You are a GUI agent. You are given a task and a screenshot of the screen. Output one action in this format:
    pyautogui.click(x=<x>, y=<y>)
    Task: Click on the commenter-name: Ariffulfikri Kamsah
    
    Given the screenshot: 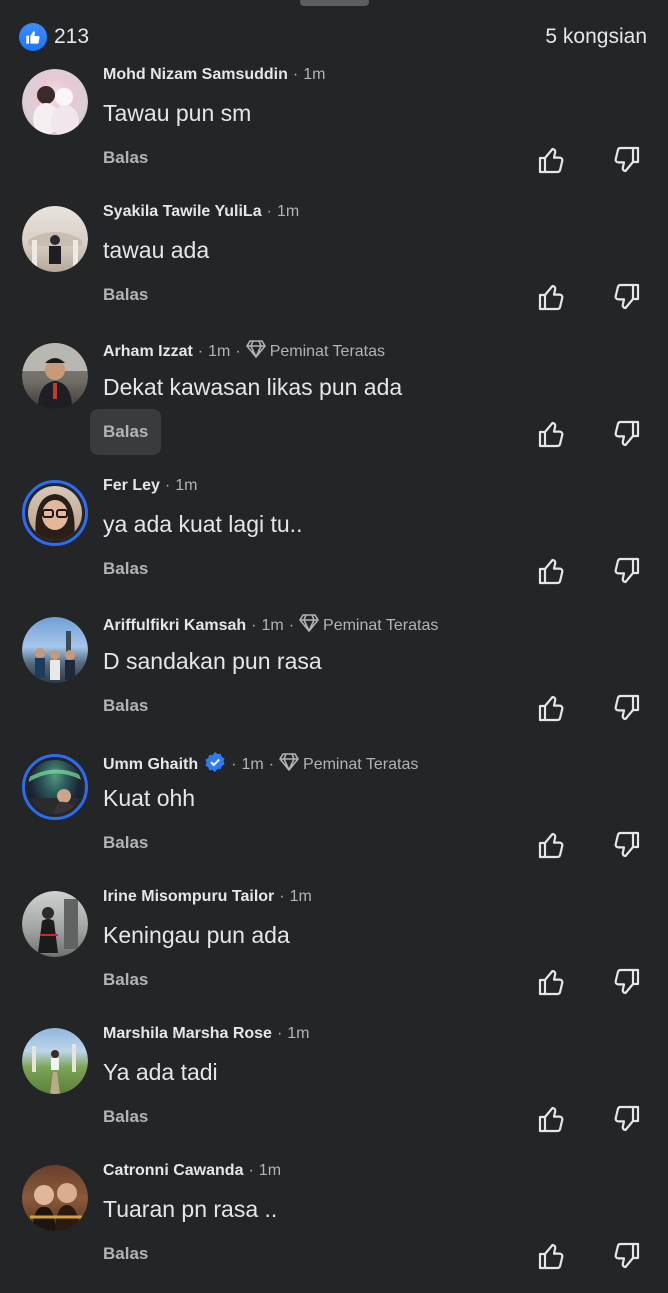 What is the action you would take?
    pyautogui.click(x=174, y=626)
    